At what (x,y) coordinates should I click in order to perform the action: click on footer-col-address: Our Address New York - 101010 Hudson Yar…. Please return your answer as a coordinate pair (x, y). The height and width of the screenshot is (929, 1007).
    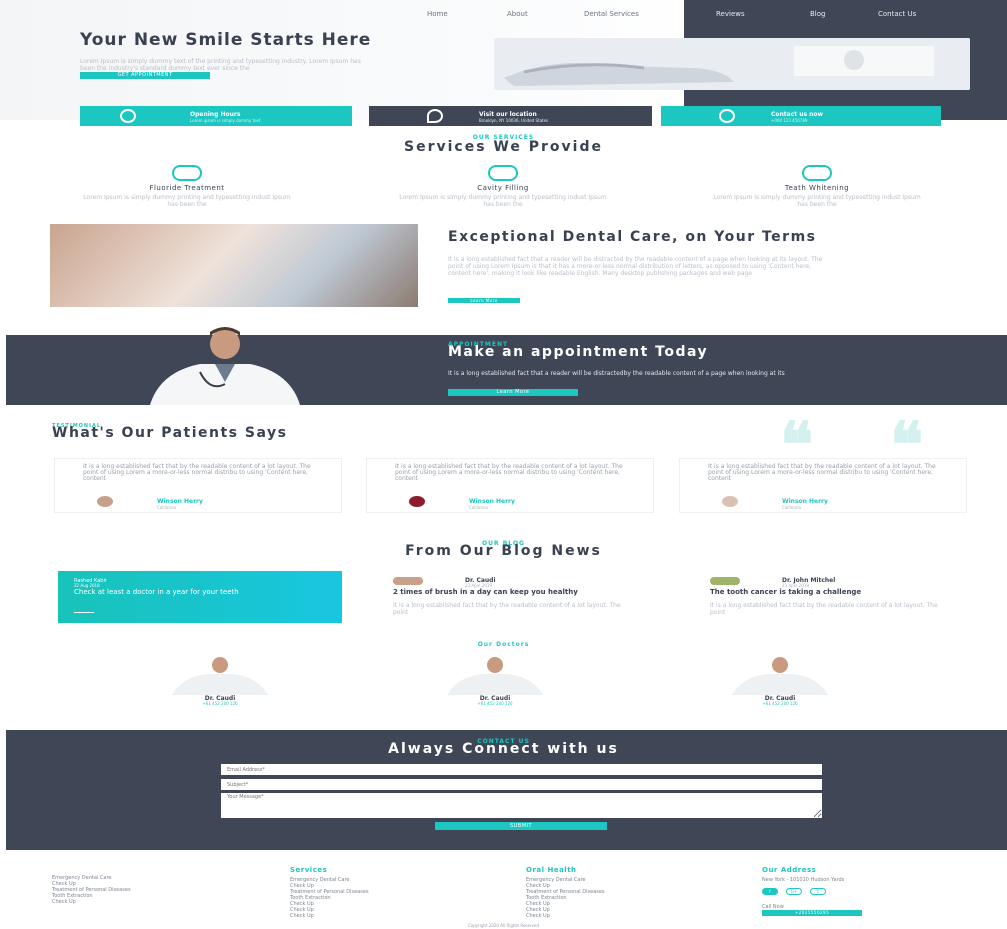
    Looking at the image, I should click on (862, 874).